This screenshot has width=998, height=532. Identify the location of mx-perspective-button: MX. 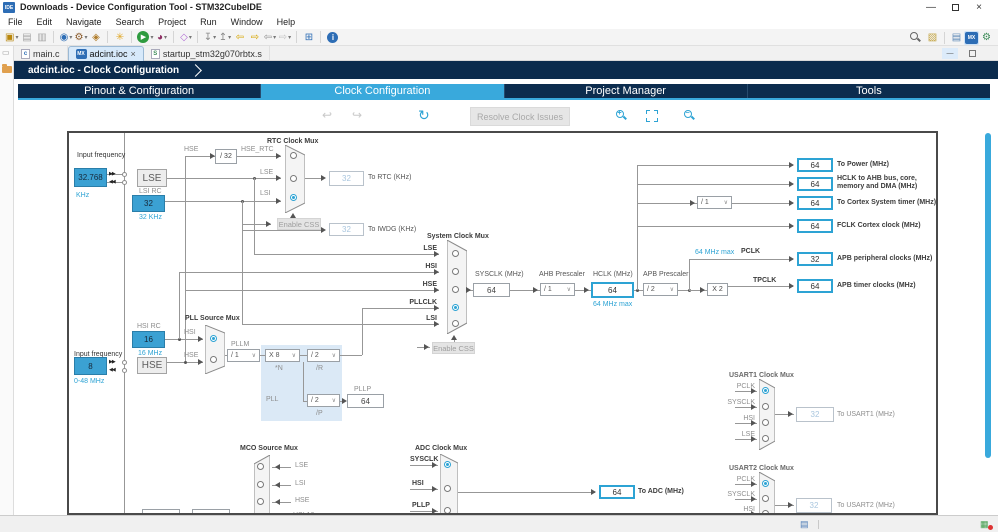
(971, 37).